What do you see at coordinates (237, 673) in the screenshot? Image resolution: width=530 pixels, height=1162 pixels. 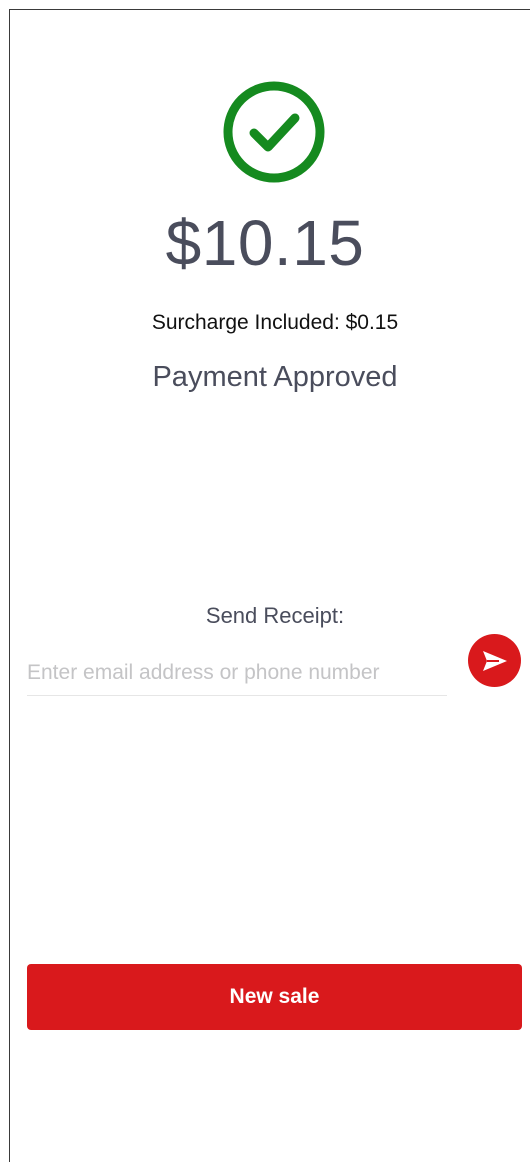 I see `receipt-contact-input` at bounding box center [237, 673].